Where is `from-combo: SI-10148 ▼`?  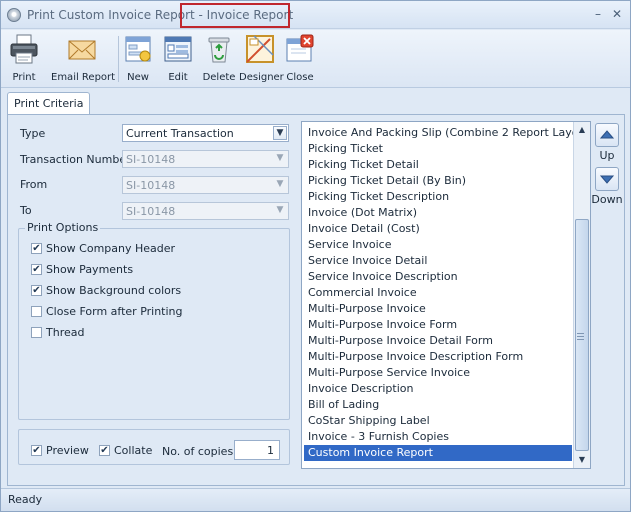
from-combo: SI-10148 ▼ is located at coordinates (205, 185).